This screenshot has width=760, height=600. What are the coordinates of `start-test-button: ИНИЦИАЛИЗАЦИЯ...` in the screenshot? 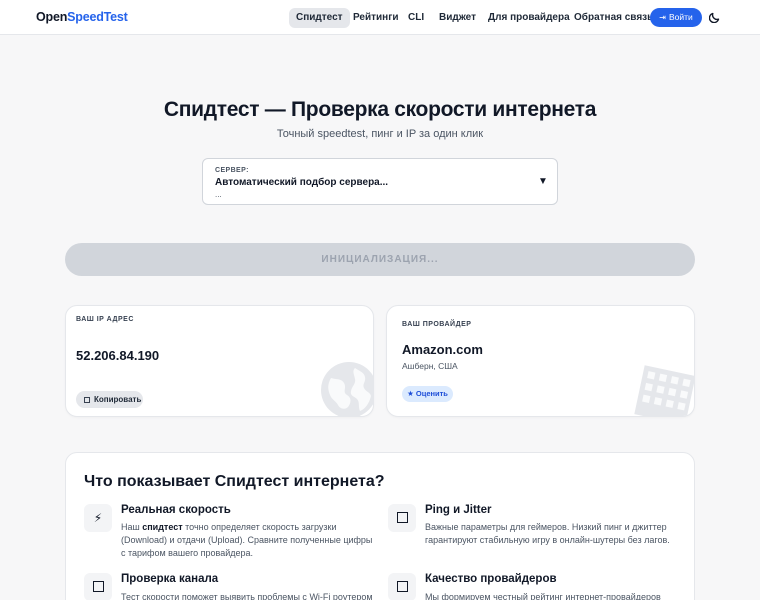 It's located at (380, 259).